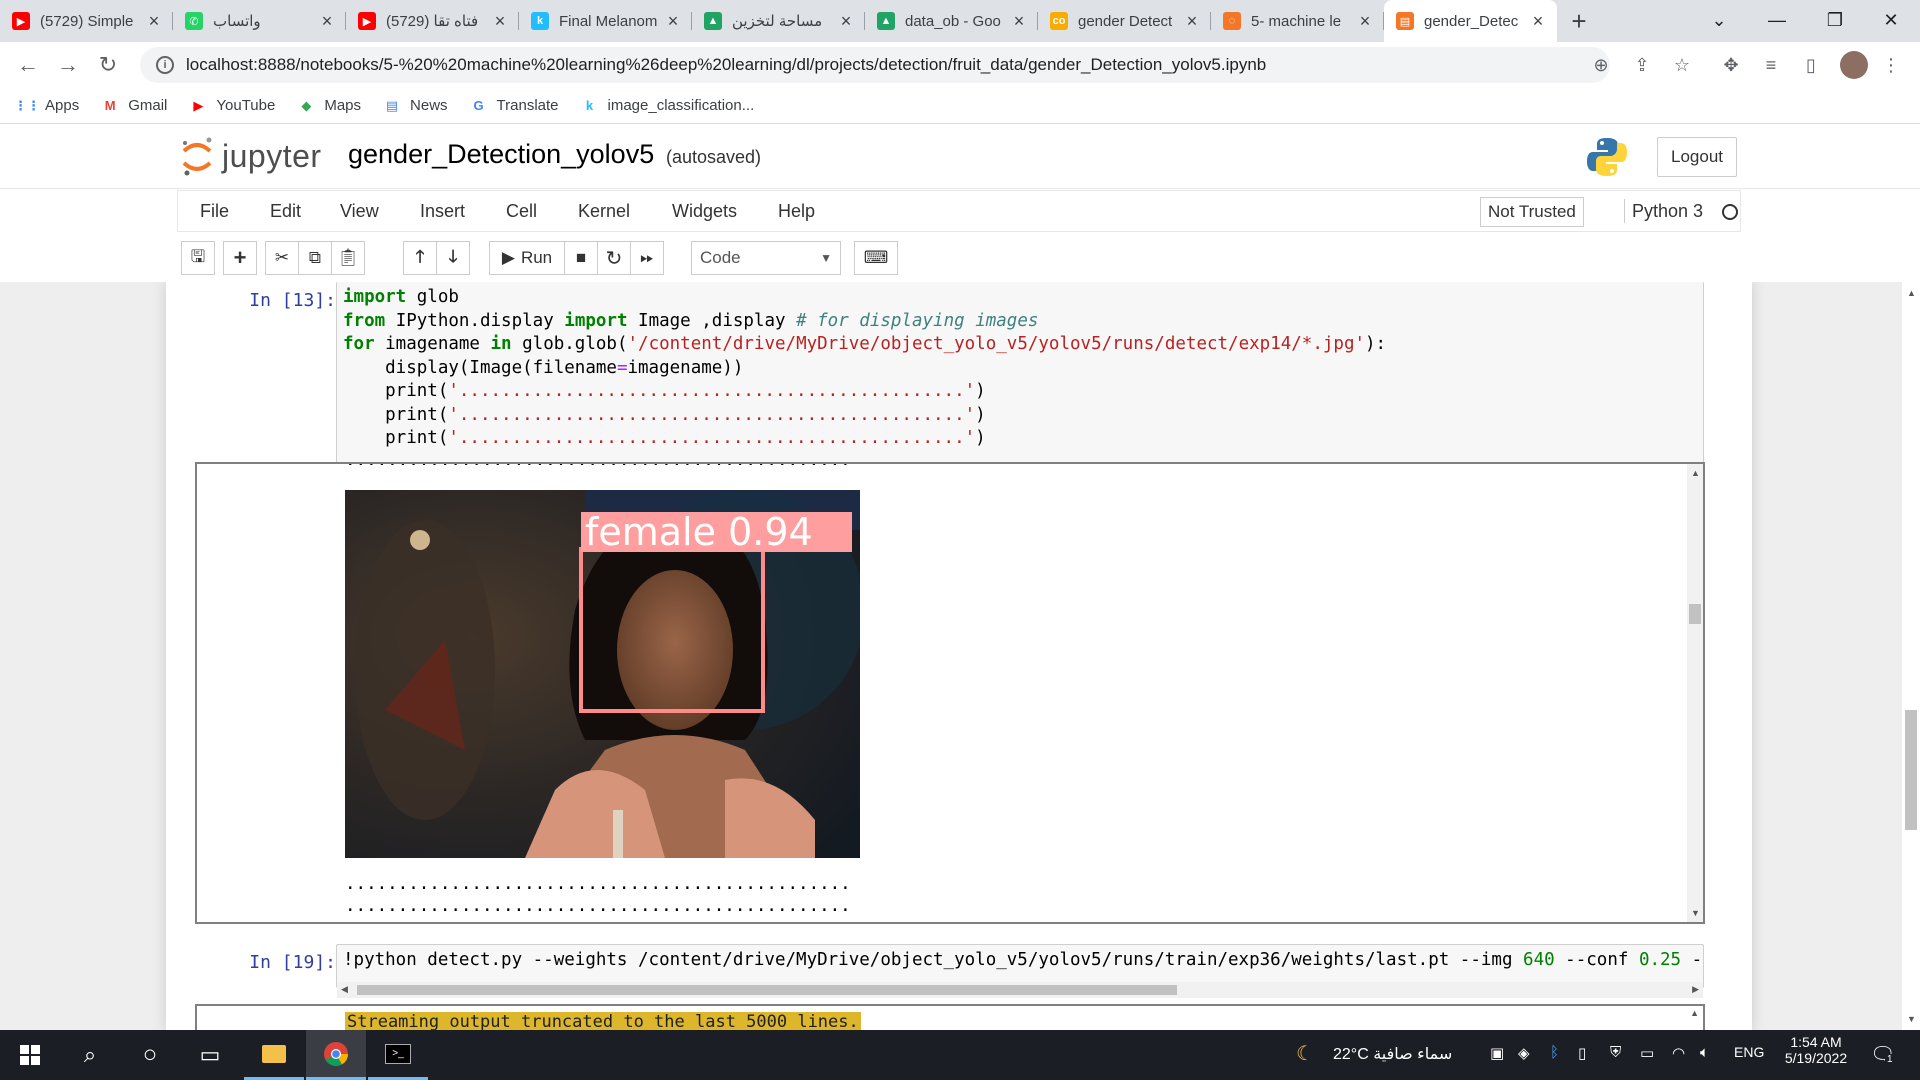 This screenshot has width=1920, height=1080. What do you see at coordinates (1697, 157) in the screenshot?
I see `logout-button: Logout` at bounding box center [1697, 157].